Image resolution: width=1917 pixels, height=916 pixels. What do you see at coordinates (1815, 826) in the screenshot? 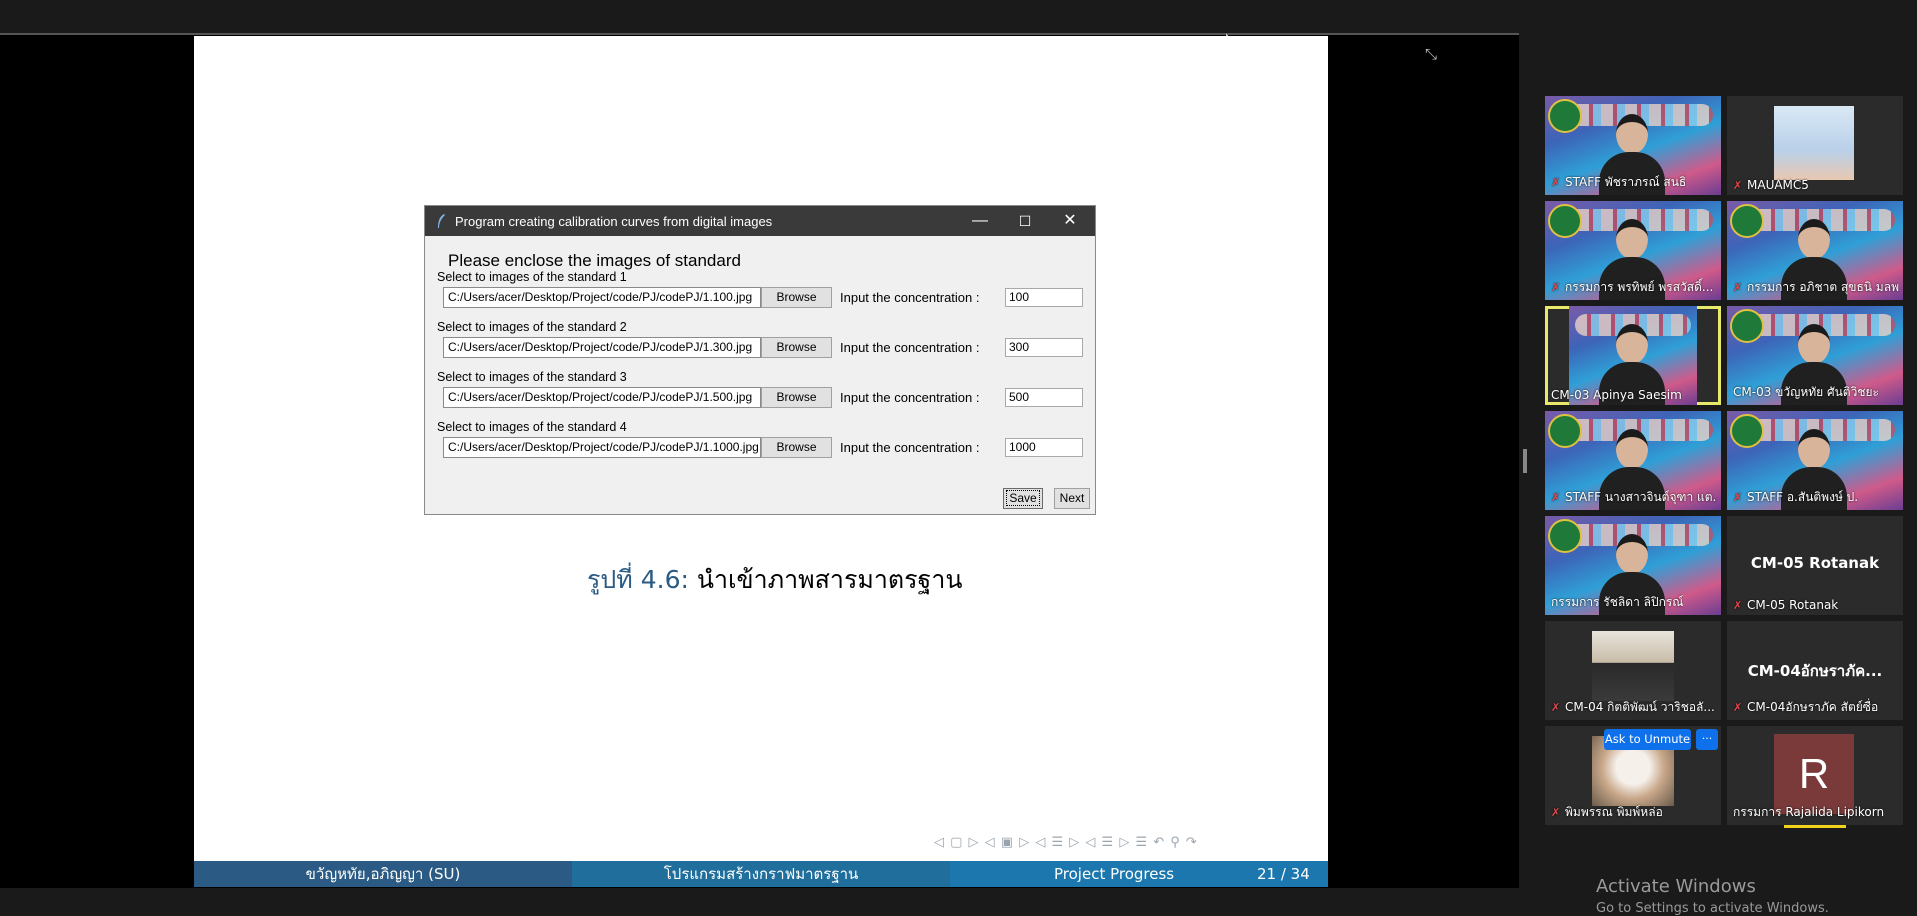
I see `speaking-indicator` at bounding box center [1815, 826].